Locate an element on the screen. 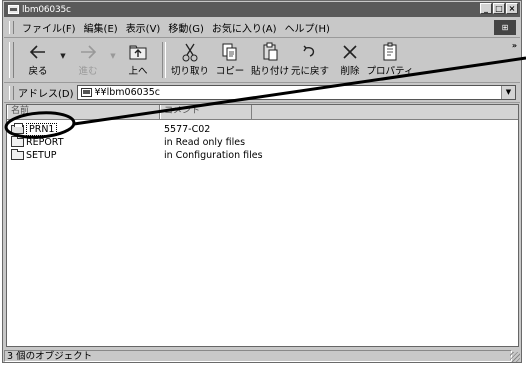 This screenshot has width=526, height=365. menu-file: ファイル(F) is located at coordinates (49, 27).